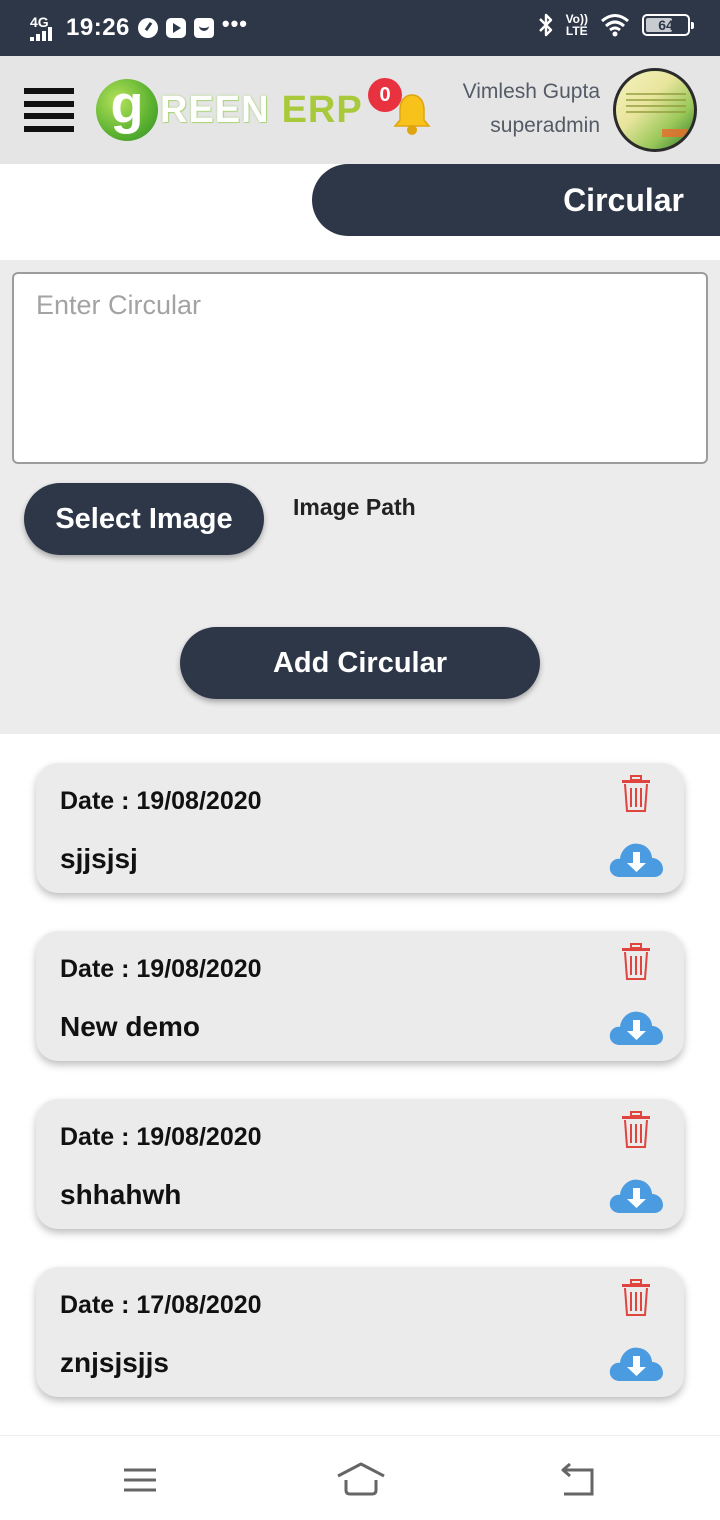 Image resolution: width=720 pixels, height=1520 pixels. I want to click on logo-erp: ERP, so click(322, 109).